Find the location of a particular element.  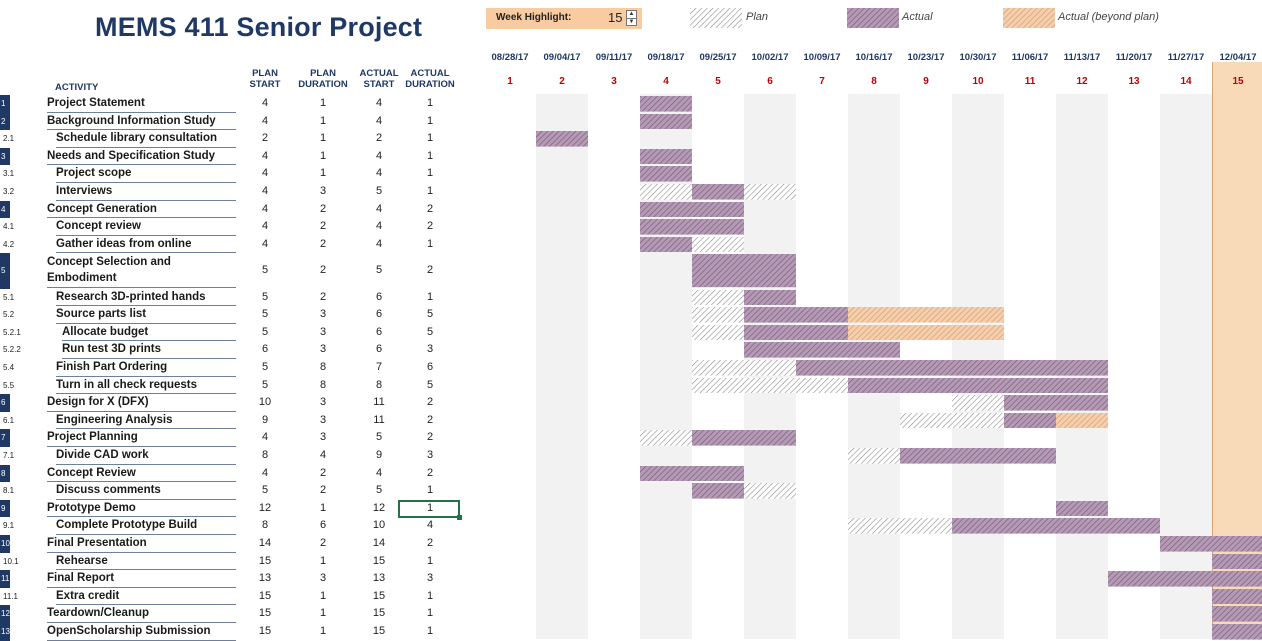

plan-start-cell: 12 is located at coordinates (265, 509).